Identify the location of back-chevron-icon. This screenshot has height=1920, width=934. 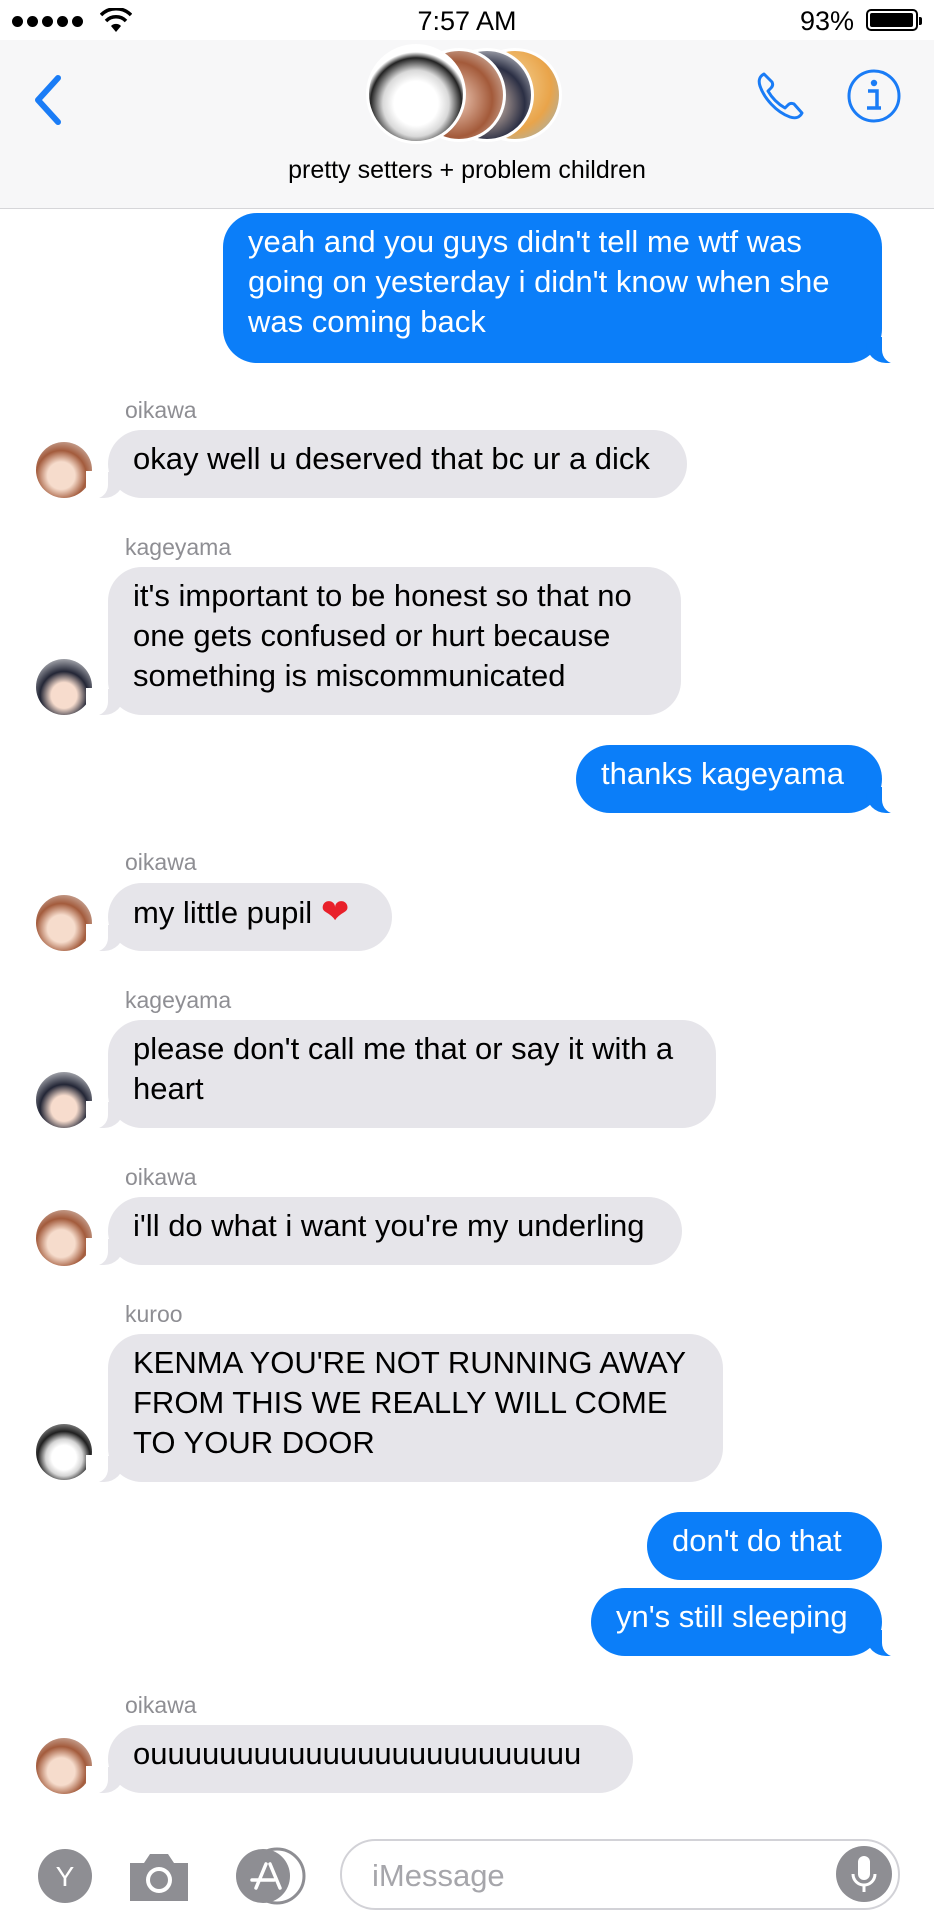
(48, 100).